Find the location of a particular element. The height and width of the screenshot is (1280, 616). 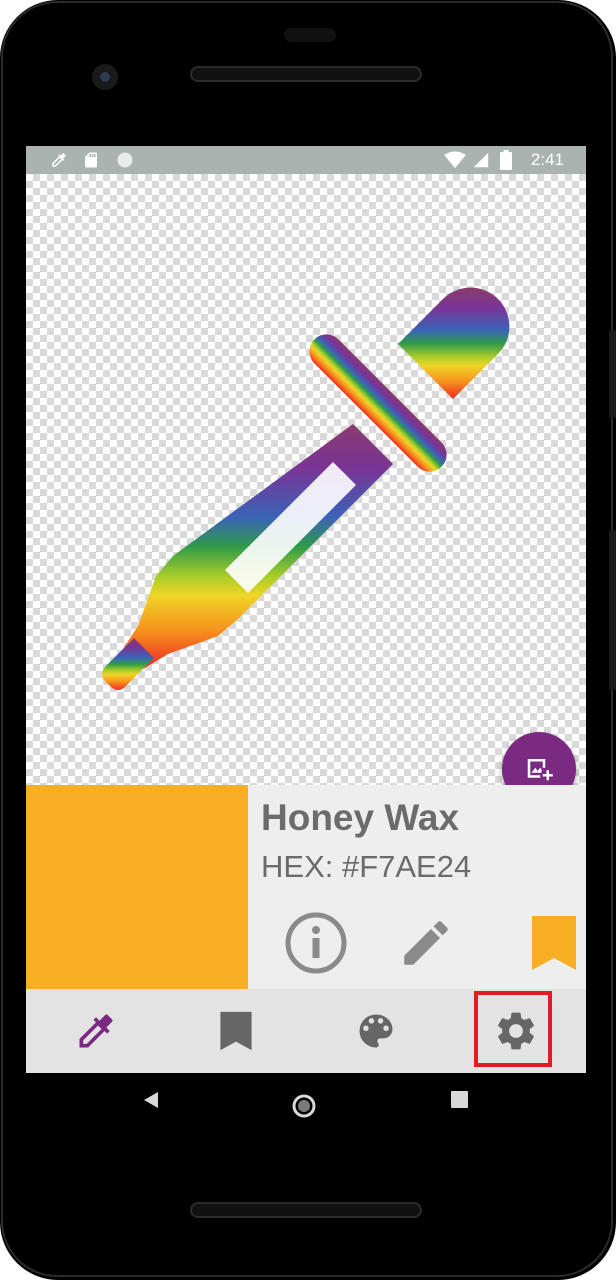

recents-button is located at coordinates (459, 1099).